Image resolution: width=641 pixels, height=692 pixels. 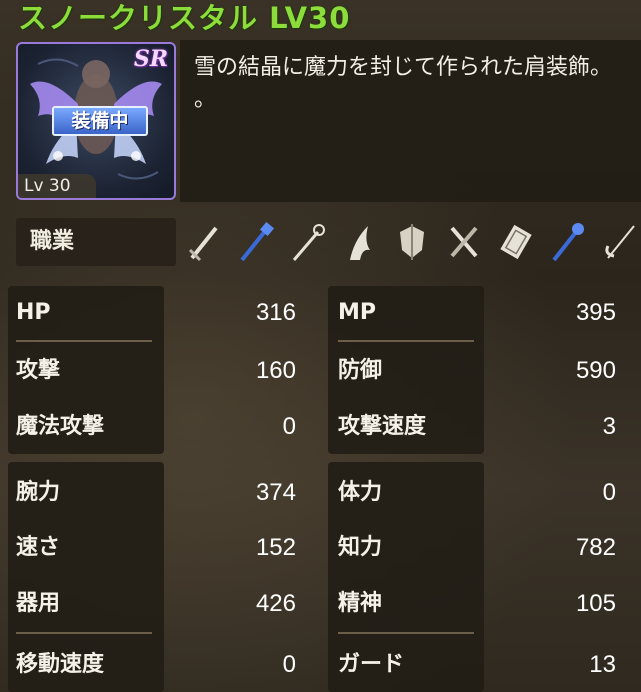 What do you see at coordinates (100, 121) in the screenshot?
I see `equipped-badge: 装備中` at bounding box center [100, 121].